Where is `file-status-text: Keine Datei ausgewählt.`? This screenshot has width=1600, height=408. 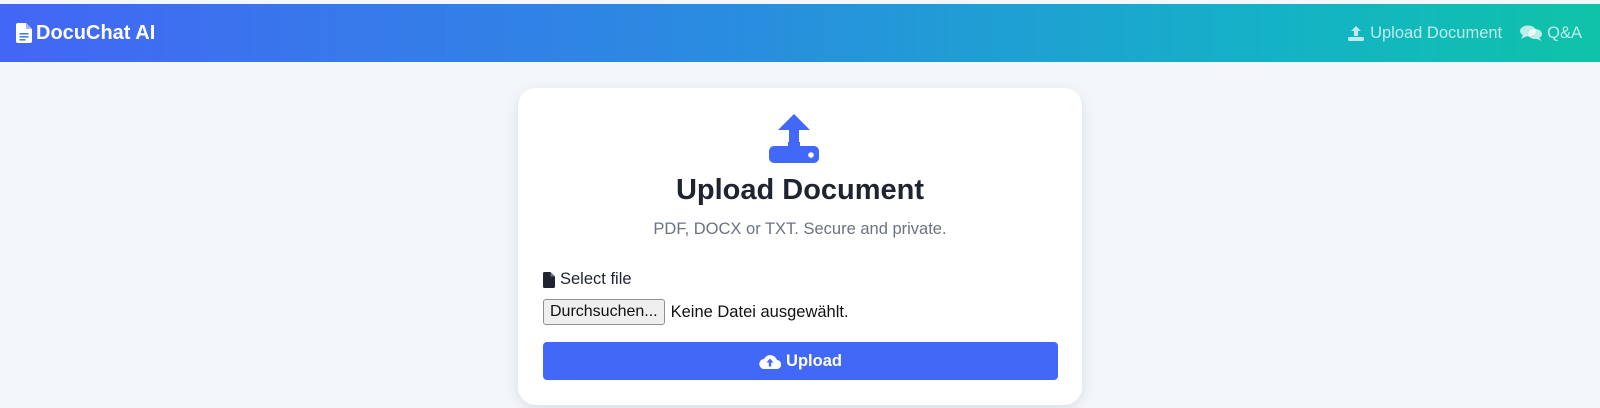
file-status-text: Keine Datei ausgewählt. is located at coordinates (759, 311).